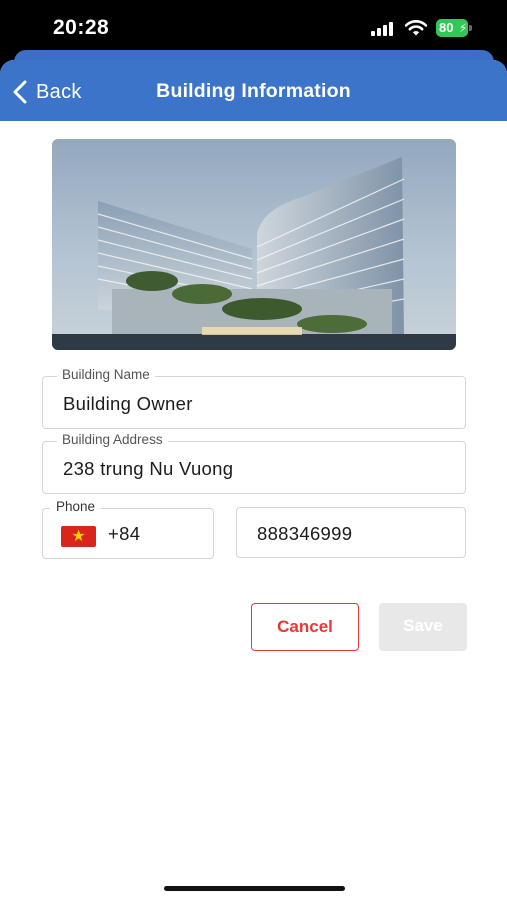 The image size is (507, 900). I want to click on battery-level: 80, so click(446, 27).